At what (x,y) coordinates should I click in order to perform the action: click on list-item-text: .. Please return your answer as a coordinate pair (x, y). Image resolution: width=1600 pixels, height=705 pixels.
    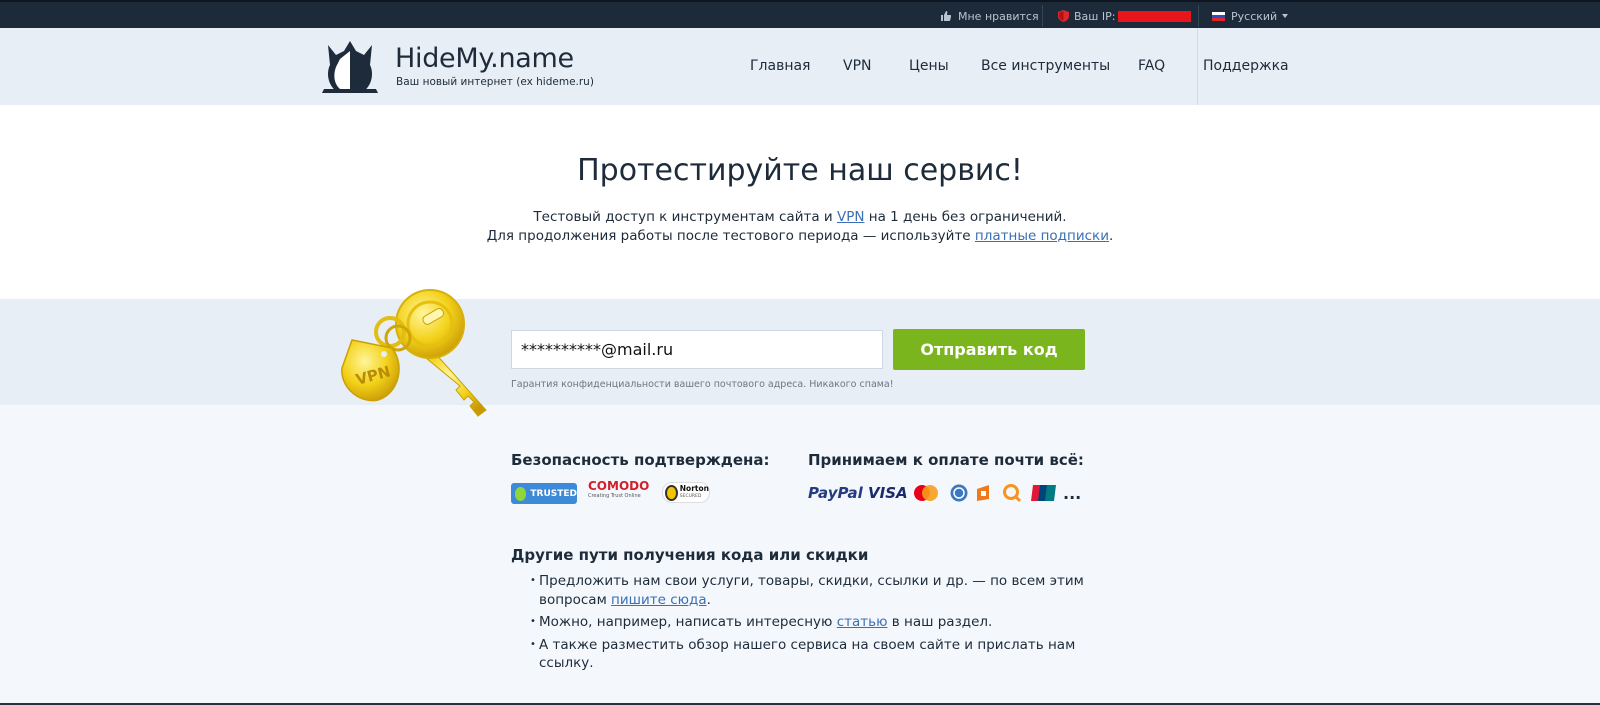
    Looking at the image, I should click on (708, 599).